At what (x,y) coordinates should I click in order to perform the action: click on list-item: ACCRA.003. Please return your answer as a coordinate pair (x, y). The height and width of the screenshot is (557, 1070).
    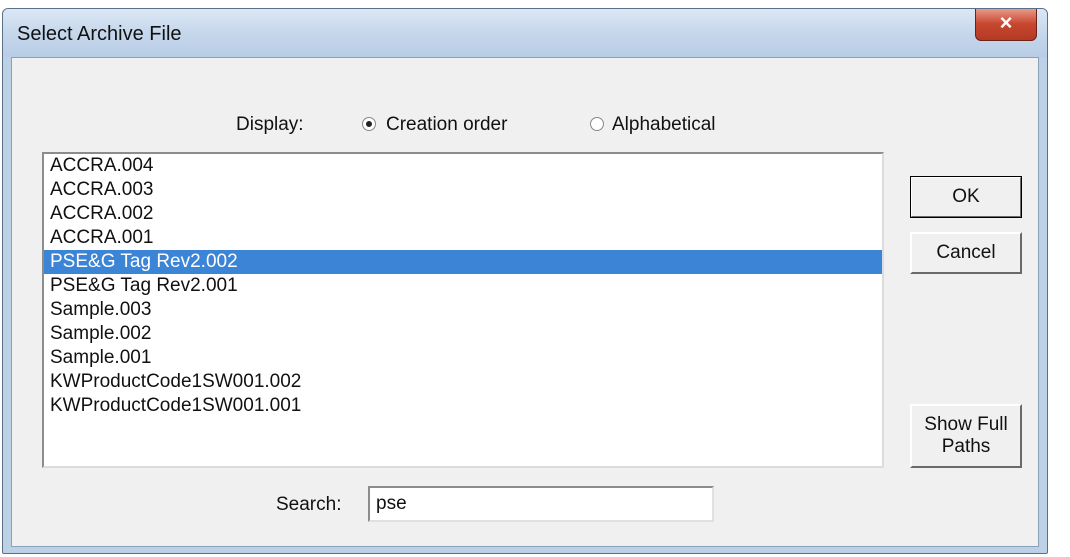
    Looking at the image, I should click on (463, 190).